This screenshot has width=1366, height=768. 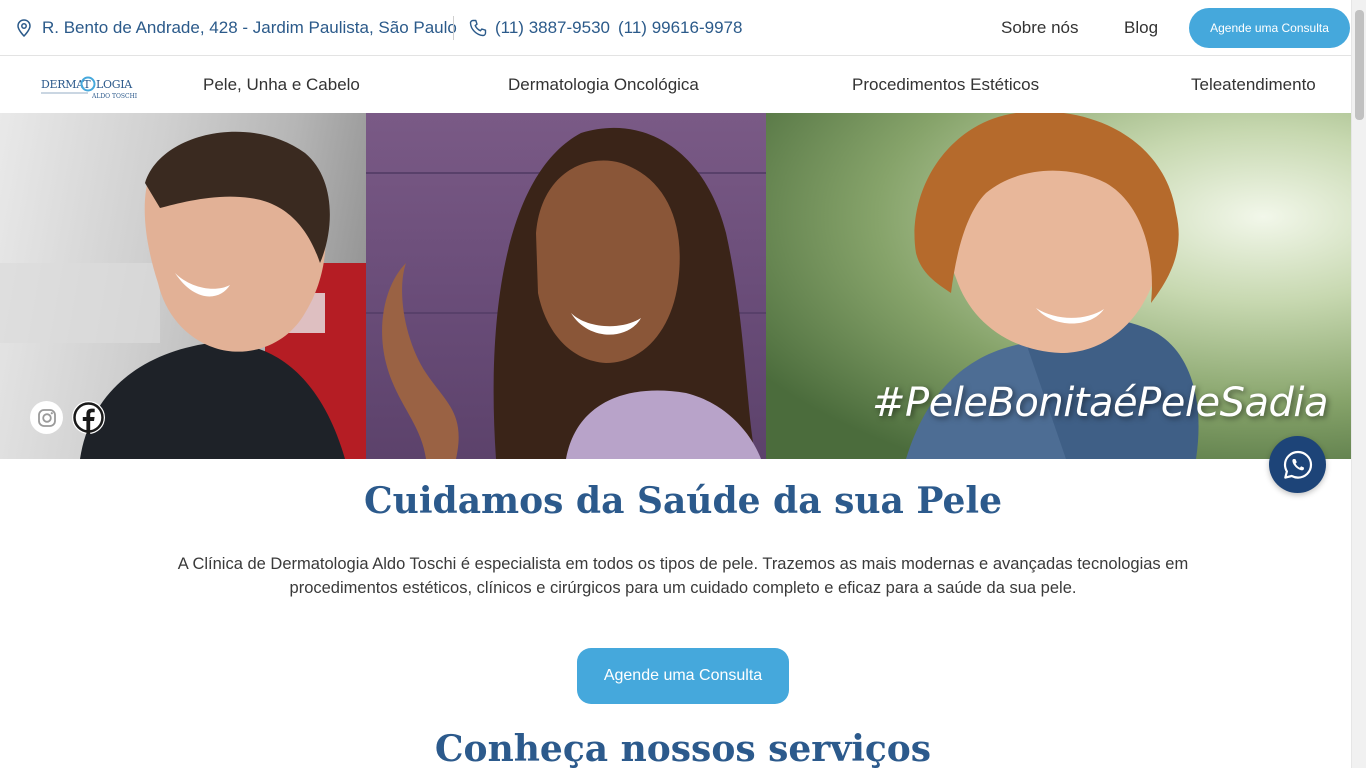 I want to click on hero-hashtag: #PeleBonitaéPeleSadia, so click(x=1100, y=403).